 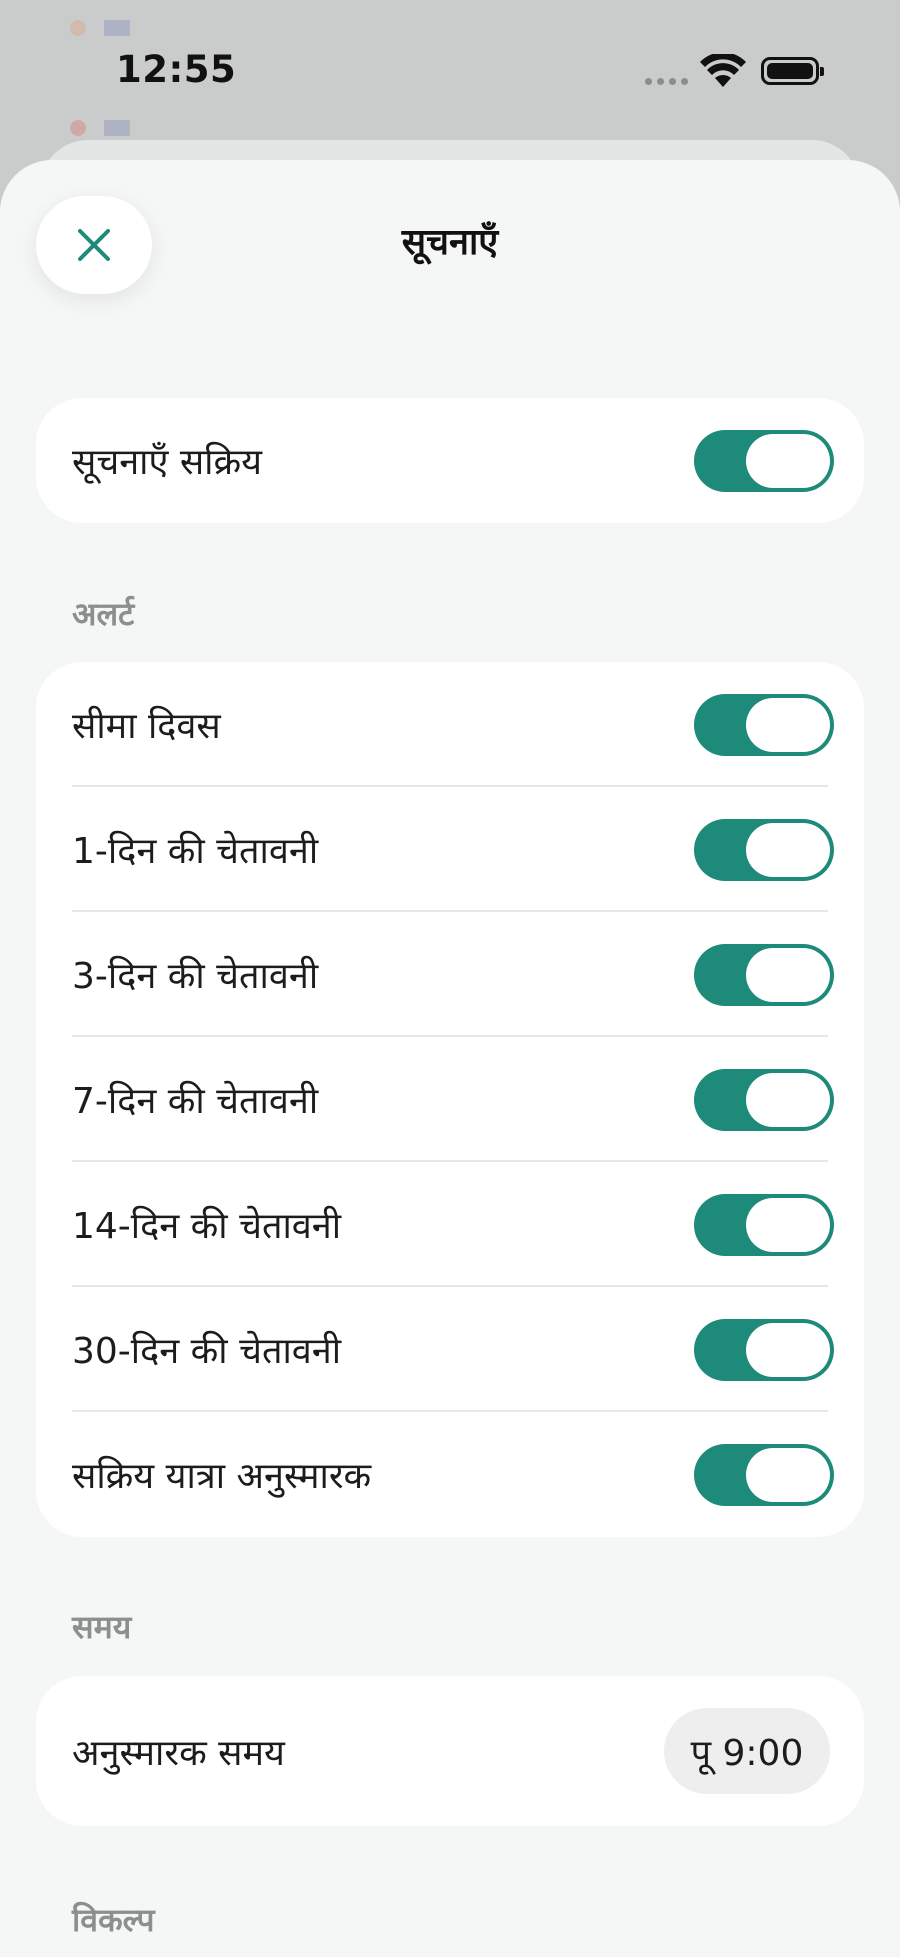 I want to click on alert-row-1-day: 1-दिन की चेतावनी, so click(x=450, y=849).